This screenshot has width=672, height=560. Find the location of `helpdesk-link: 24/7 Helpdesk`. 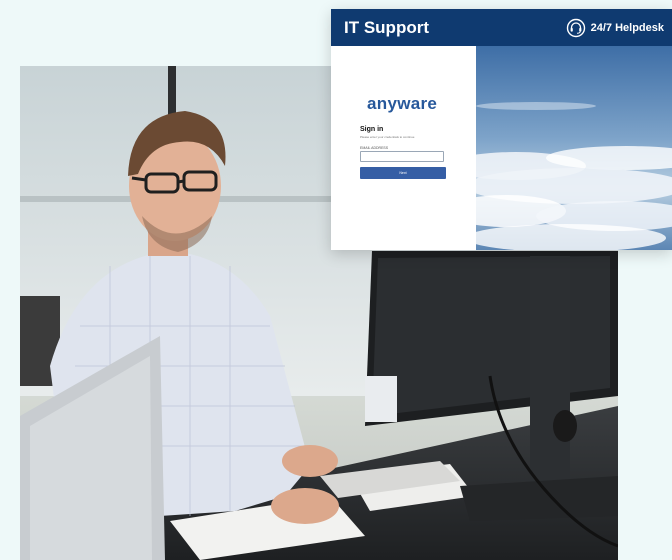

helpdesk-link: 24/7 Helpdesk is located at coordinates (615, 28).